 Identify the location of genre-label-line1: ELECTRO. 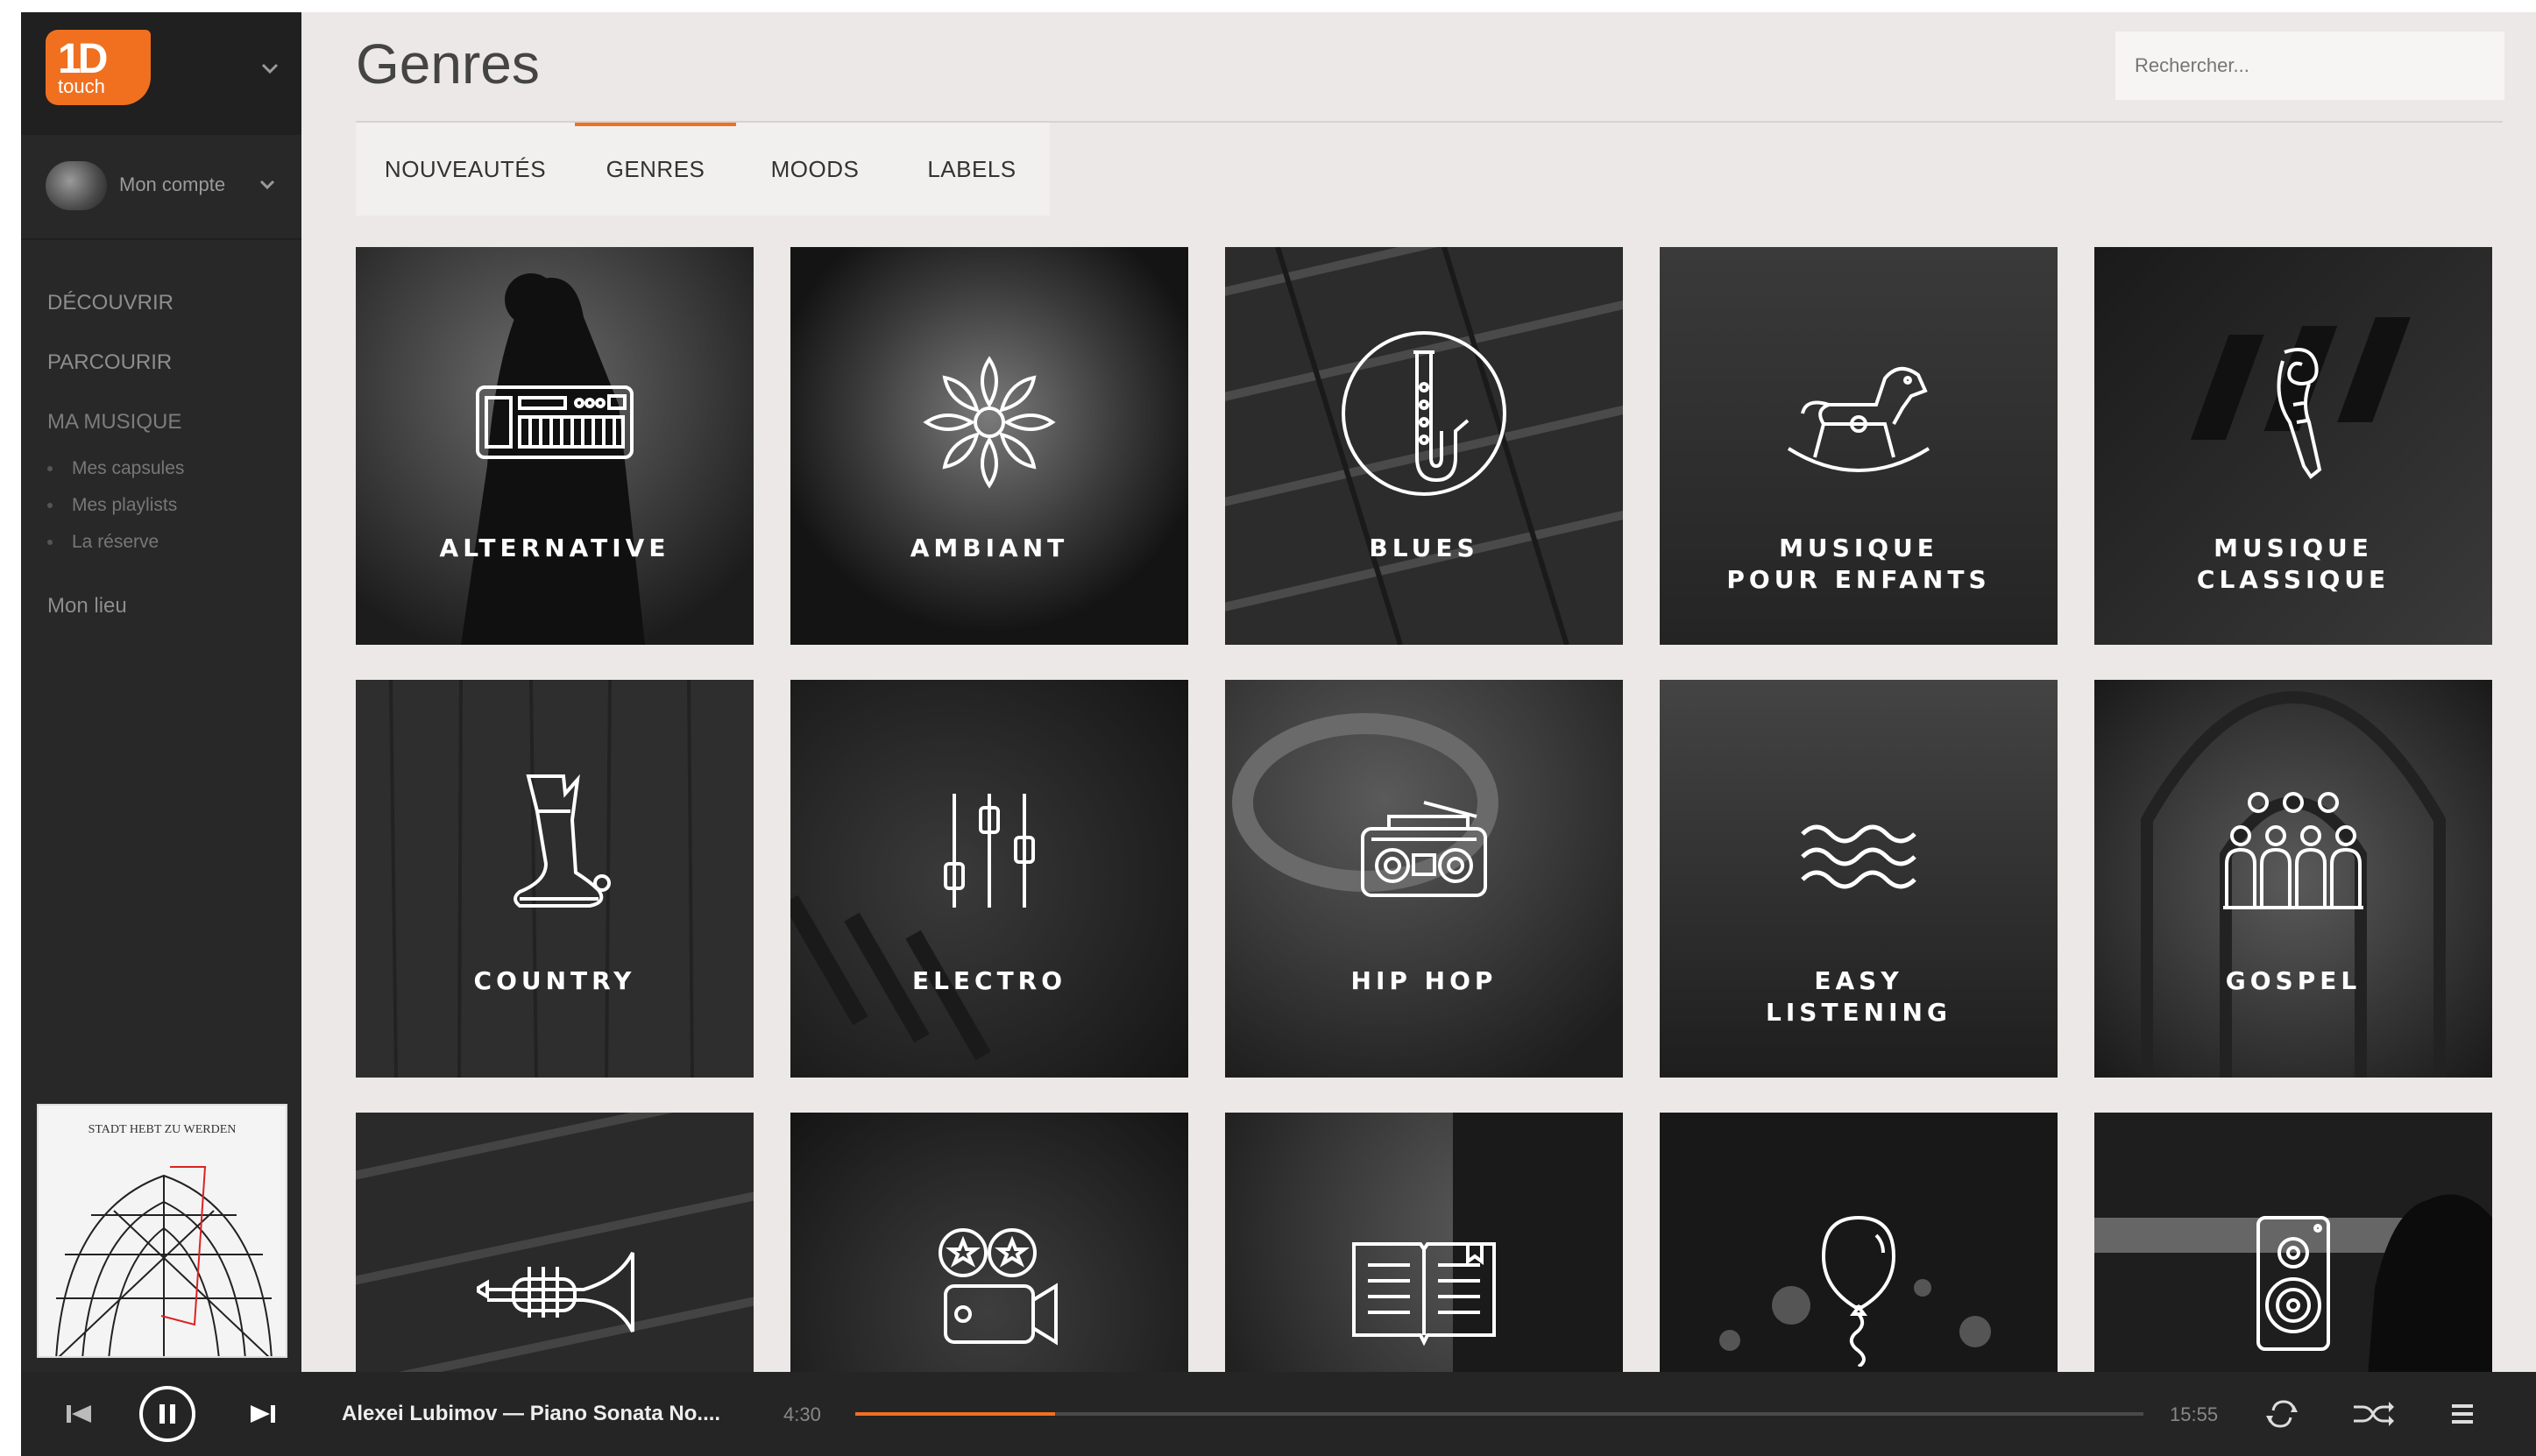
(989, 980).